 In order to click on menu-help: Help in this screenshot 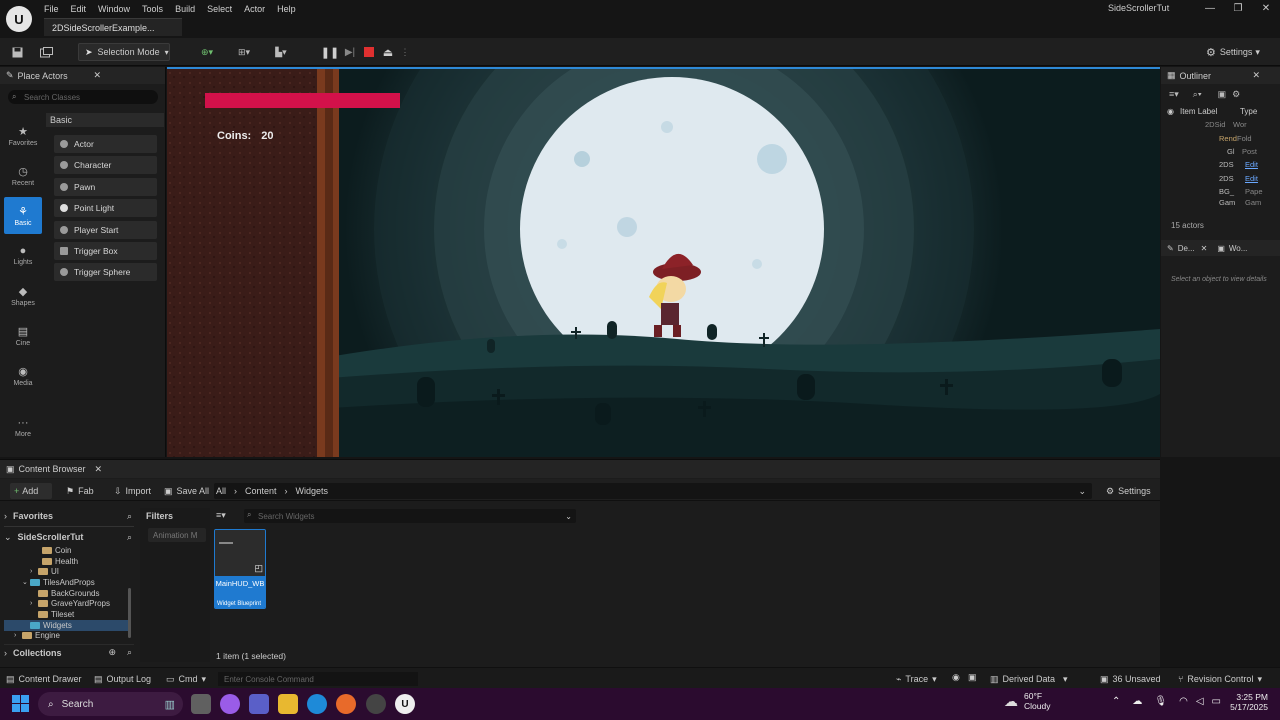, I will do `click(286, 9)`.